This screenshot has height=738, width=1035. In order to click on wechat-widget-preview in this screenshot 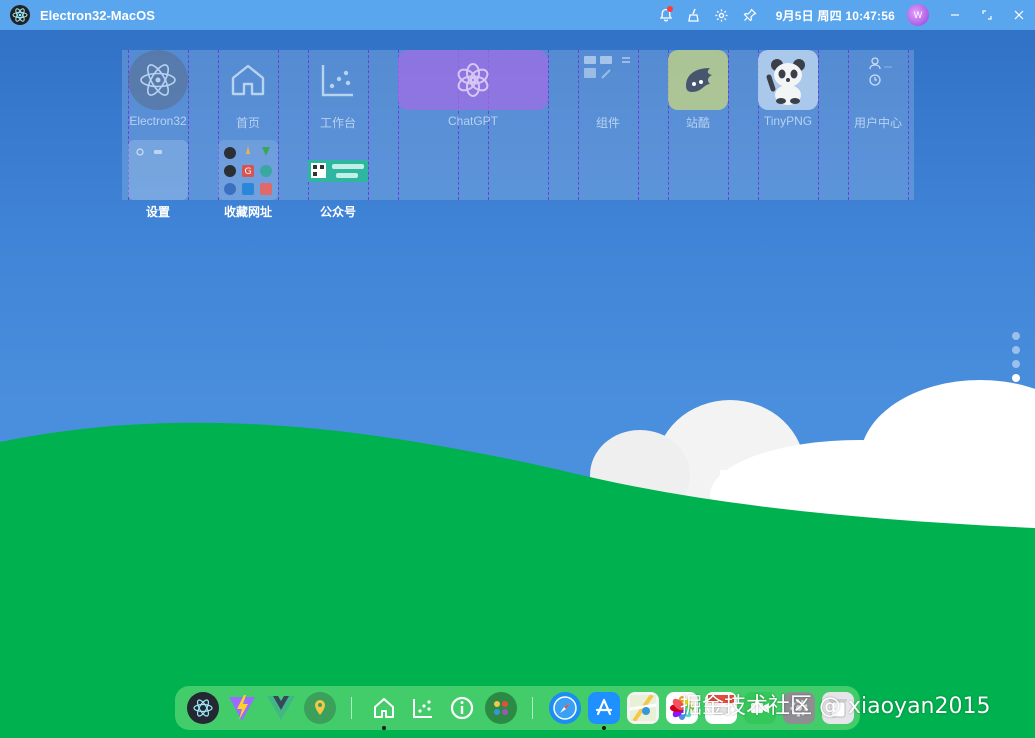, I will do `click(338, 170)`.